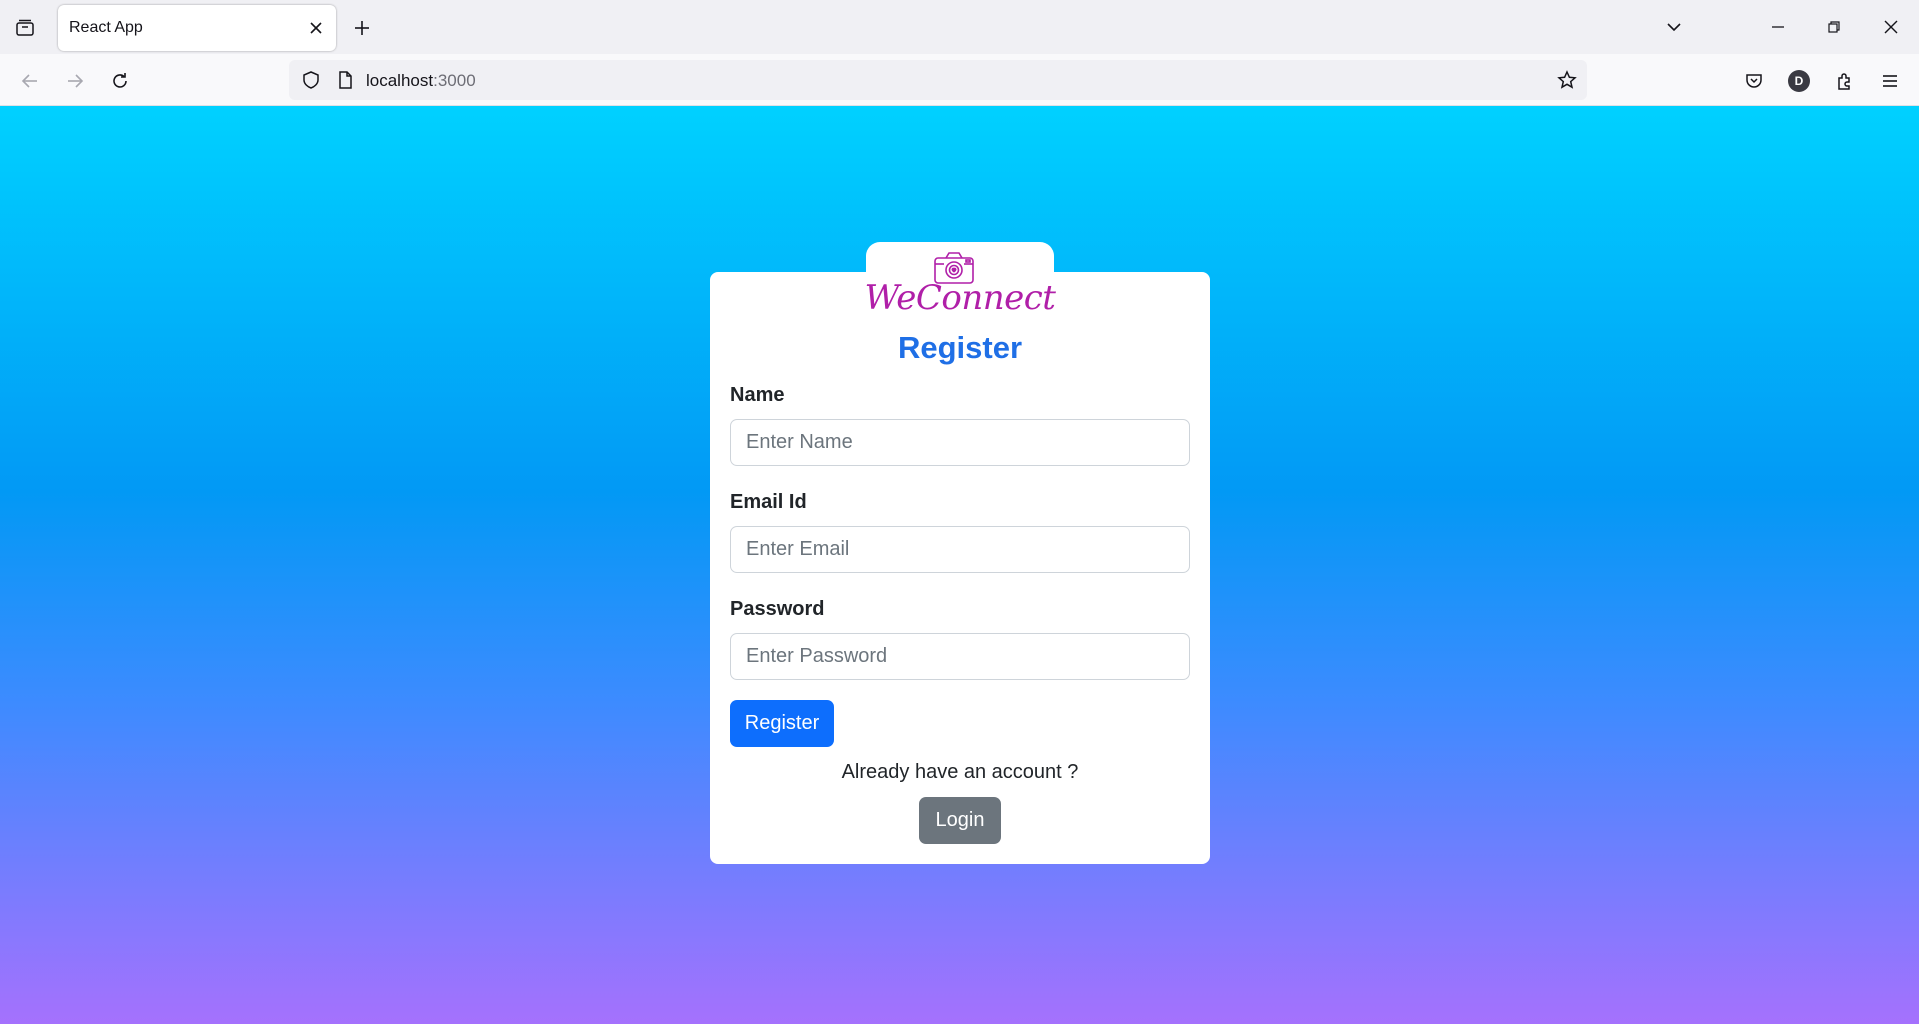 This screenshot has width=1919, height=1024. Describe the element at coordinates (311, 80) in the screenshot. I see `shield-icon` at that location.